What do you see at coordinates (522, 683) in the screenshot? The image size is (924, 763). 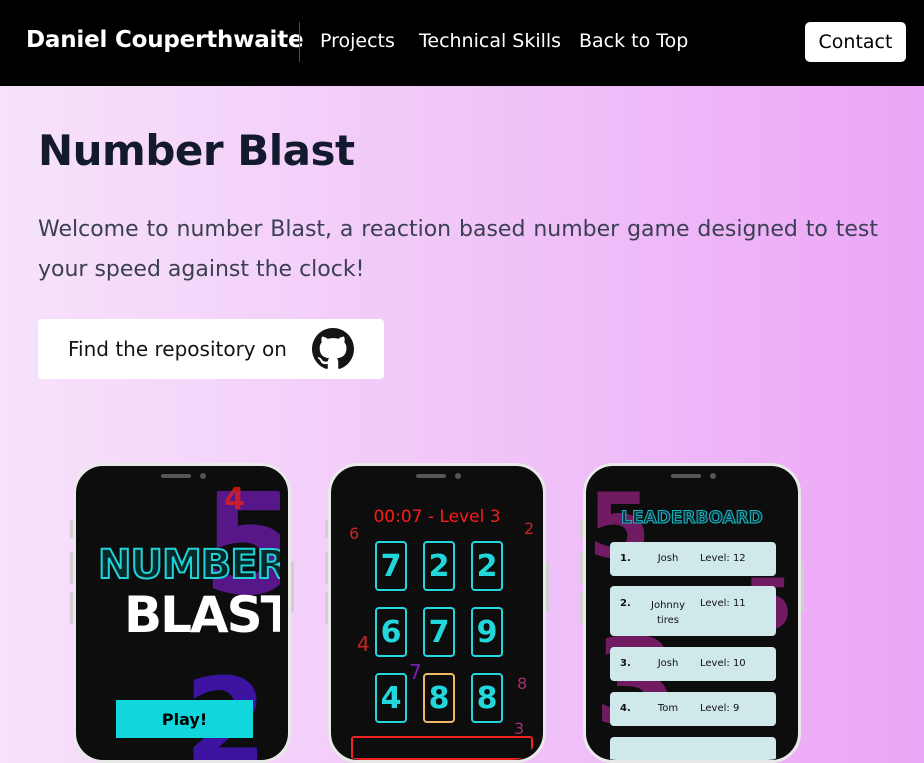 I see `scatter-number: 8` at bounding box center [522, 683].